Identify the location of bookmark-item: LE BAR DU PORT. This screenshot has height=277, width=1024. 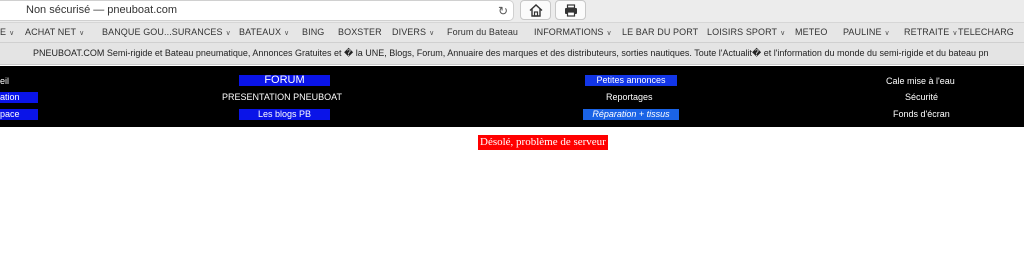
(660, 32).